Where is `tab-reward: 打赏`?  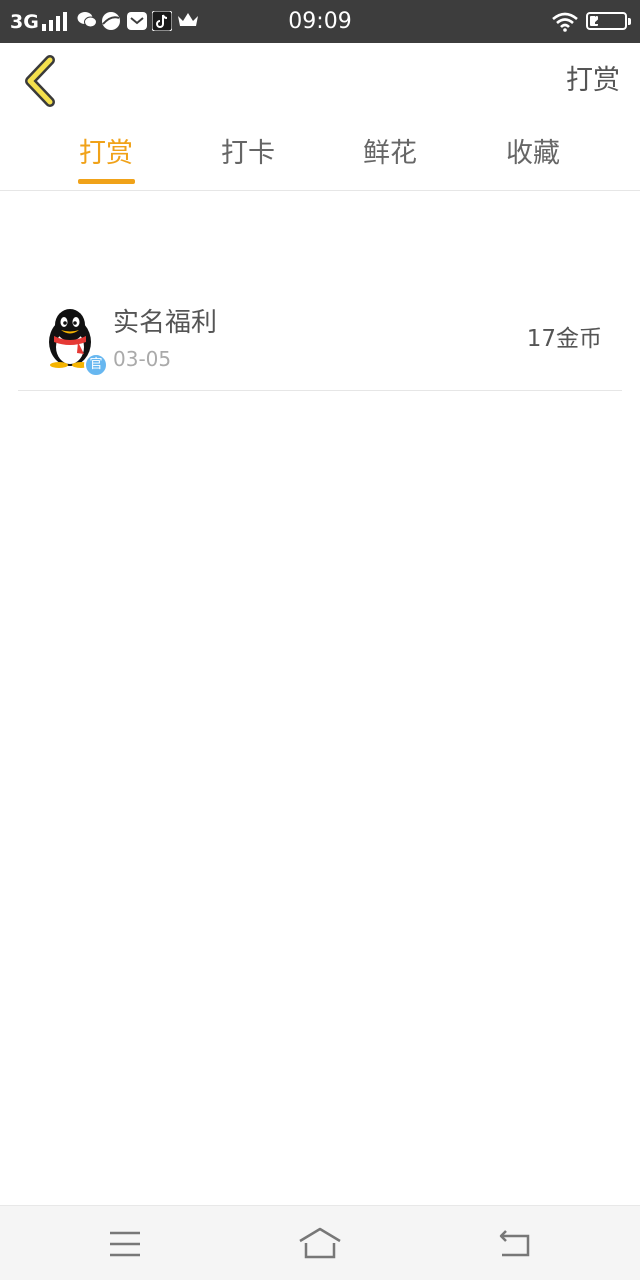
tab-reward: 打赏 is located at coordinates (106, 154).